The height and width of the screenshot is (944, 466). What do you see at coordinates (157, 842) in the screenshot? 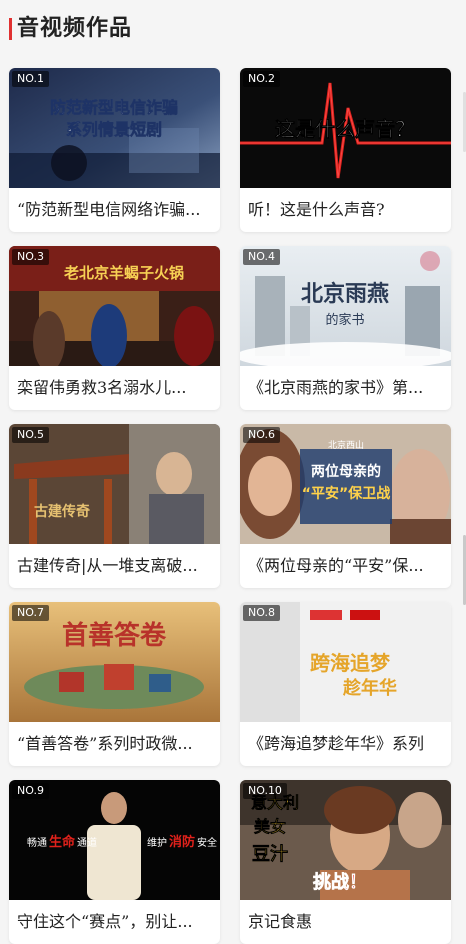
I see `thumb-overlay-text: 维护` at bounding box center [157, 842].